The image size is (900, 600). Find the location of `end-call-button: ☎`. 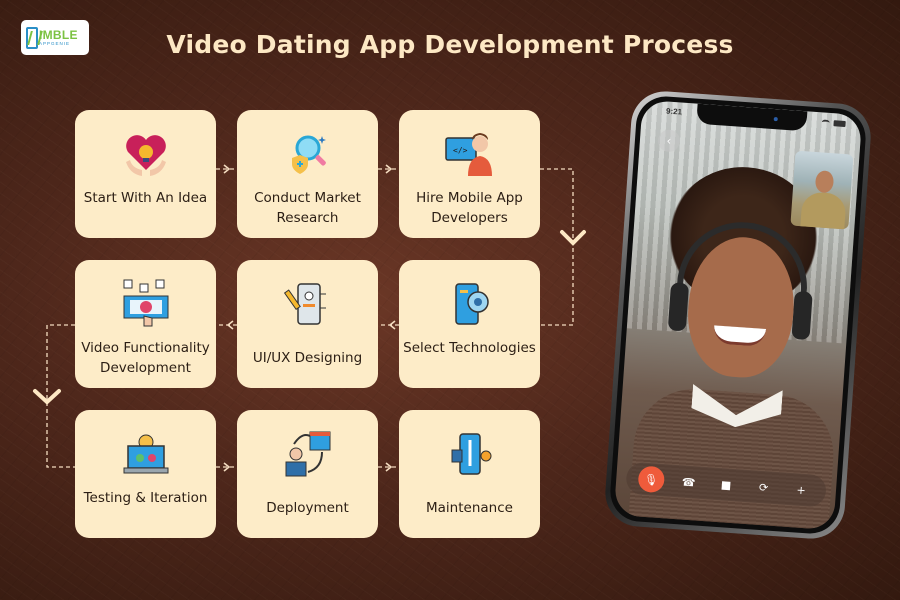

end-call-button: ☎ is located at coordinates (689, 482).